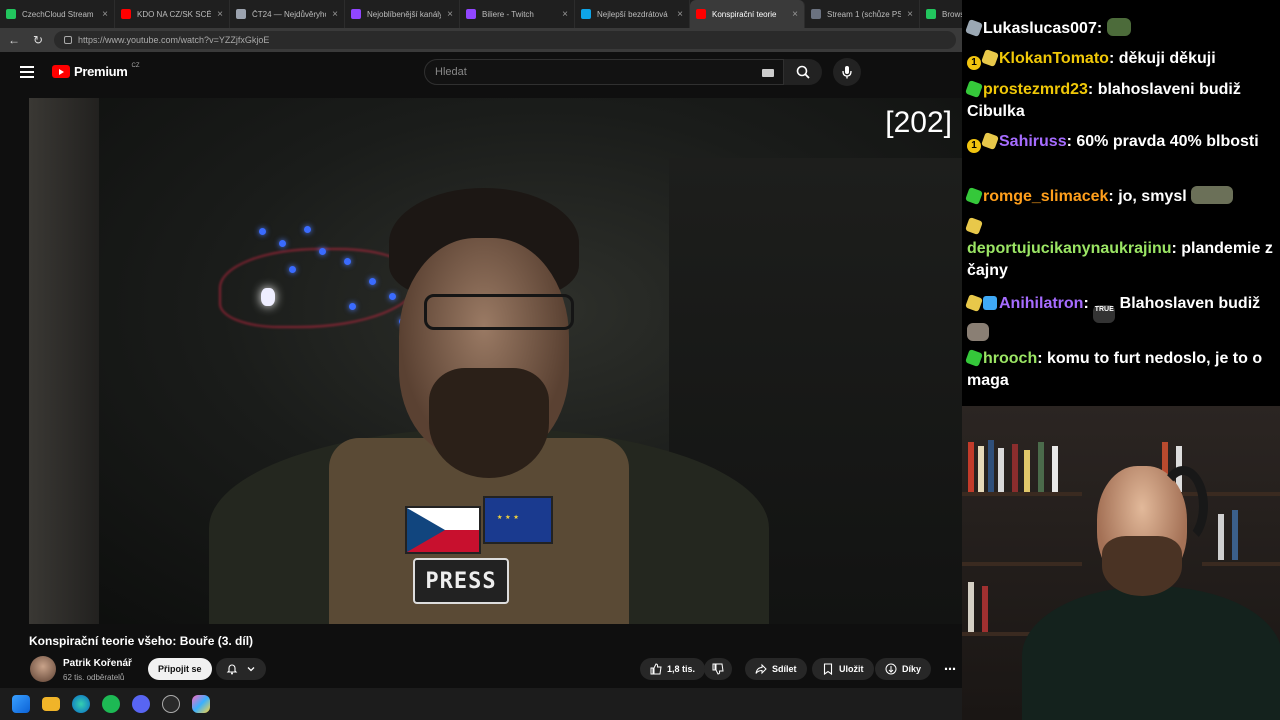 The image size is (1280, 720). What do you see at coordinates (1121, 59) in the screenshot?
I see `chat-message: 1 KlokanTomato: děkuji děkuji` at bounding box center [1121, 59].